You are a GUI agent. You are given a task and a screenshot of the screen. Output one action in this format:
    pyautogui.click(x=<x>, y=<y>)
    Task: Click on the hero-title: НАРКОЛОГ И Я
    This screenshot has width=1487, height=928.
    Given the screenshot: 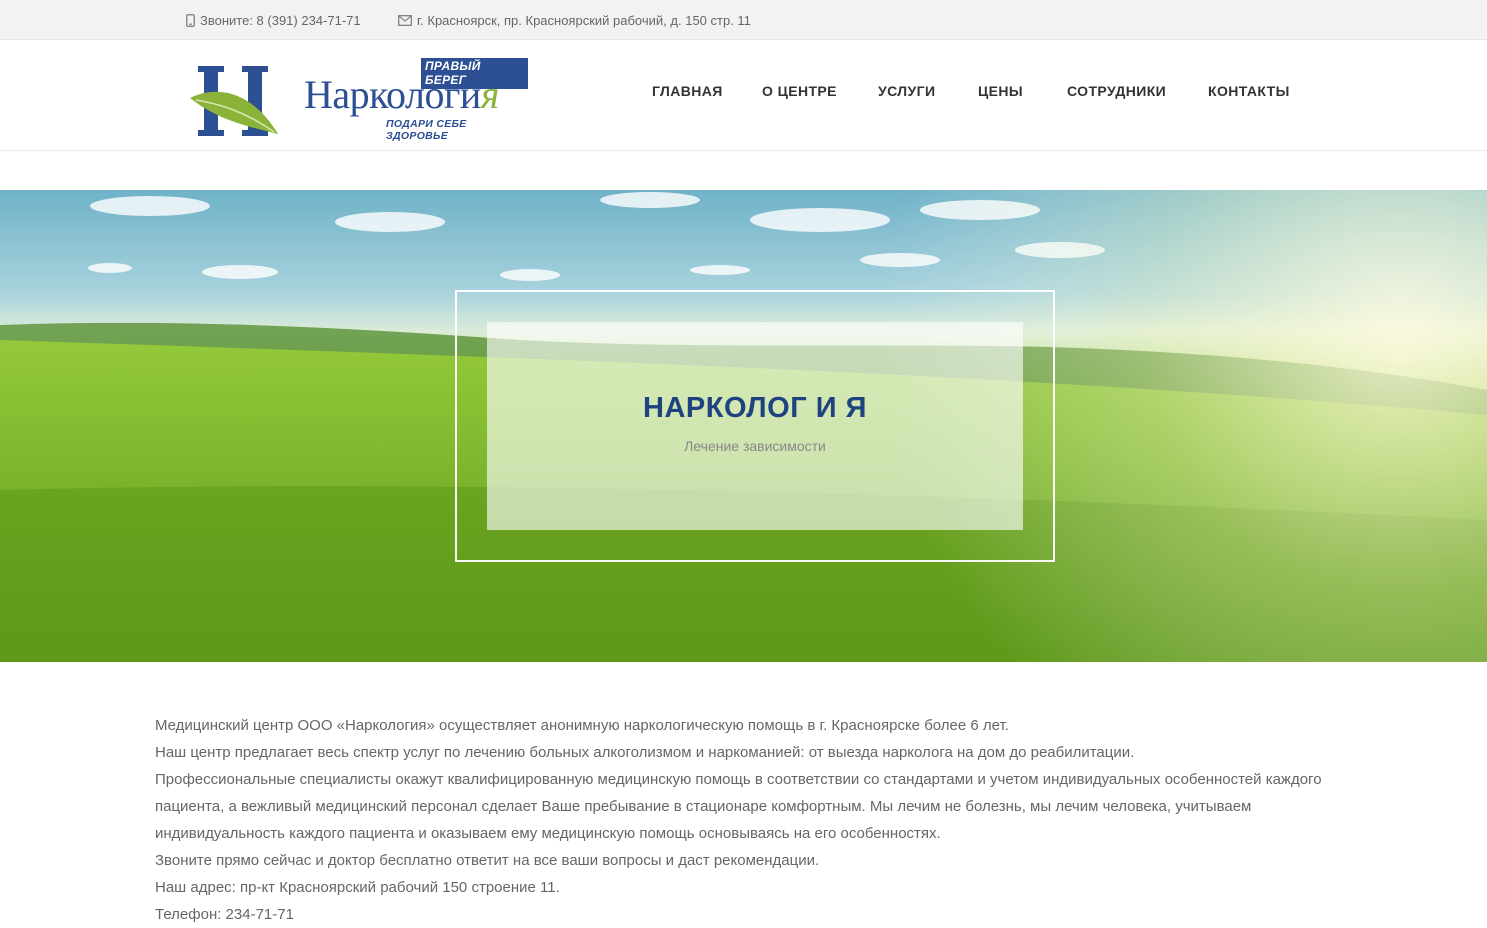 What is the action you would take?
    pyautogui.click(x=755, y=408)
    